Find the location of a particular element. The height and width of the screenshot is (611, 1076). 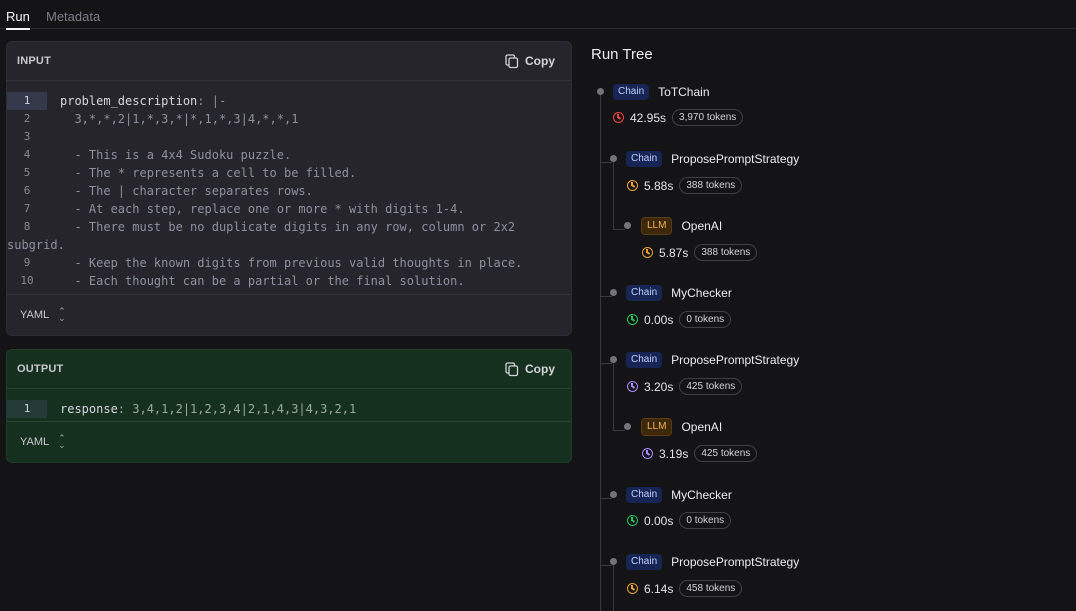

run-node-stats: 6.14s 458 tokens is located at coordinates (685, 588).